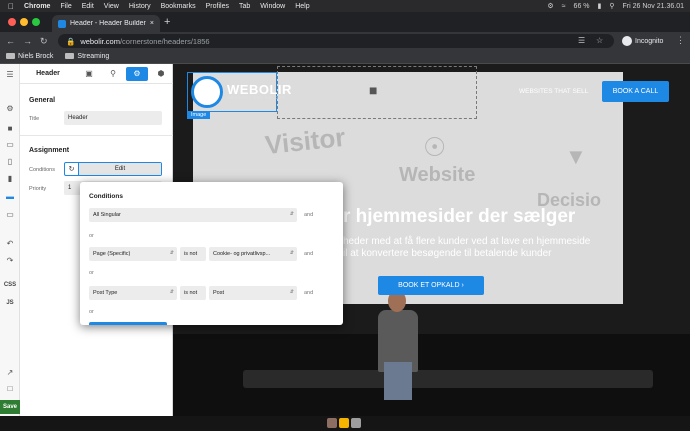 The height and width of the screenshot is (431, 690). Describe the element at coordinates (42, 170) in the screenshot. I see `conditions-label: Conditions` at that location.